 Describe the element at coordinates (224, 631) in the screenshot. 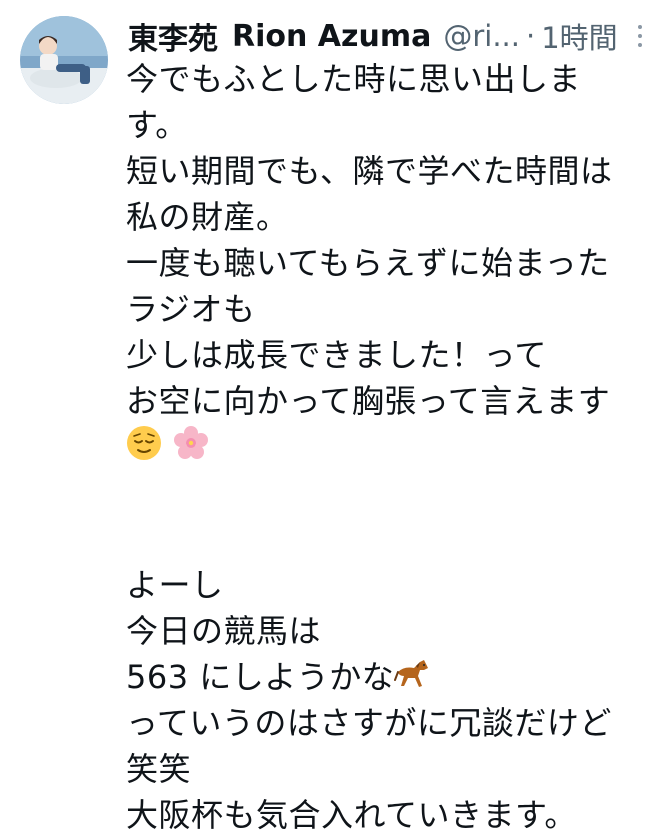

I see `tweet-line: 今日の競馬は` at that location.